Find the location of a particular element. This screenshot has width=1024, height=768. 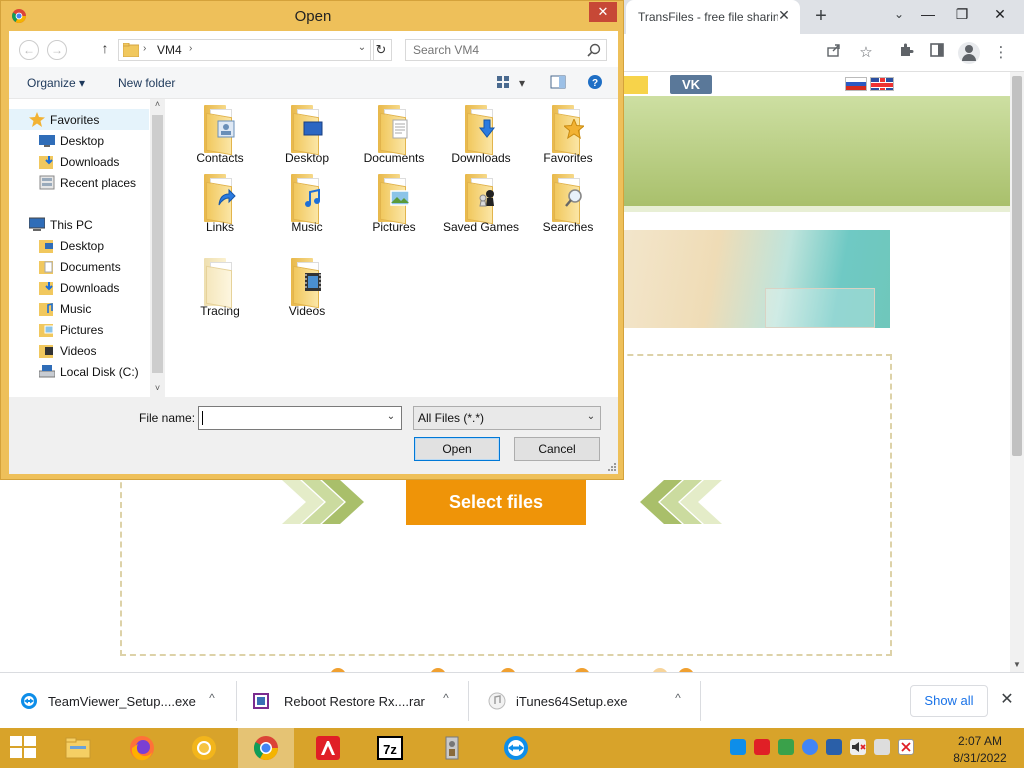

minimize-button: — is located at coordinates (928, 14).